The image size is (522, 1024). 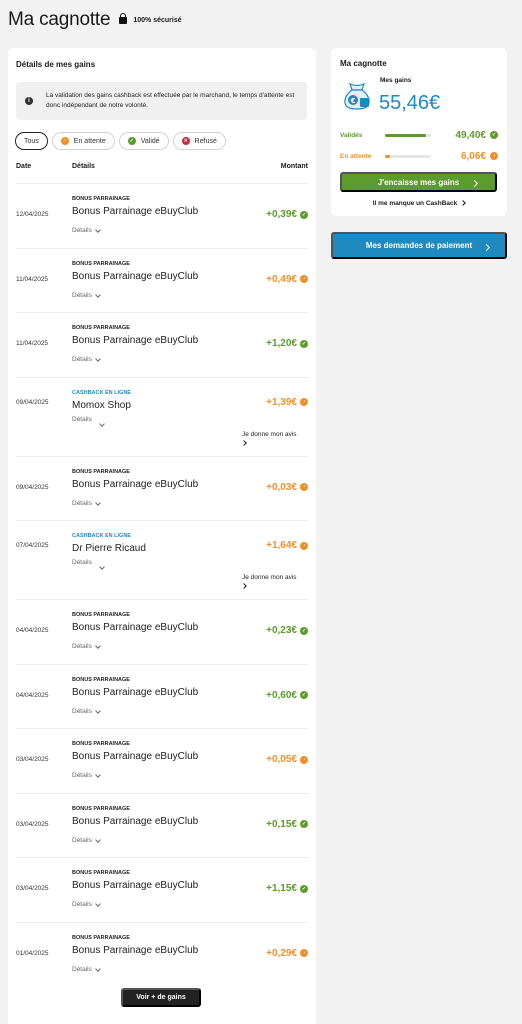 I want to click on validated-stat: Validés 49,40€ ✓, so click(x=419, y=135).